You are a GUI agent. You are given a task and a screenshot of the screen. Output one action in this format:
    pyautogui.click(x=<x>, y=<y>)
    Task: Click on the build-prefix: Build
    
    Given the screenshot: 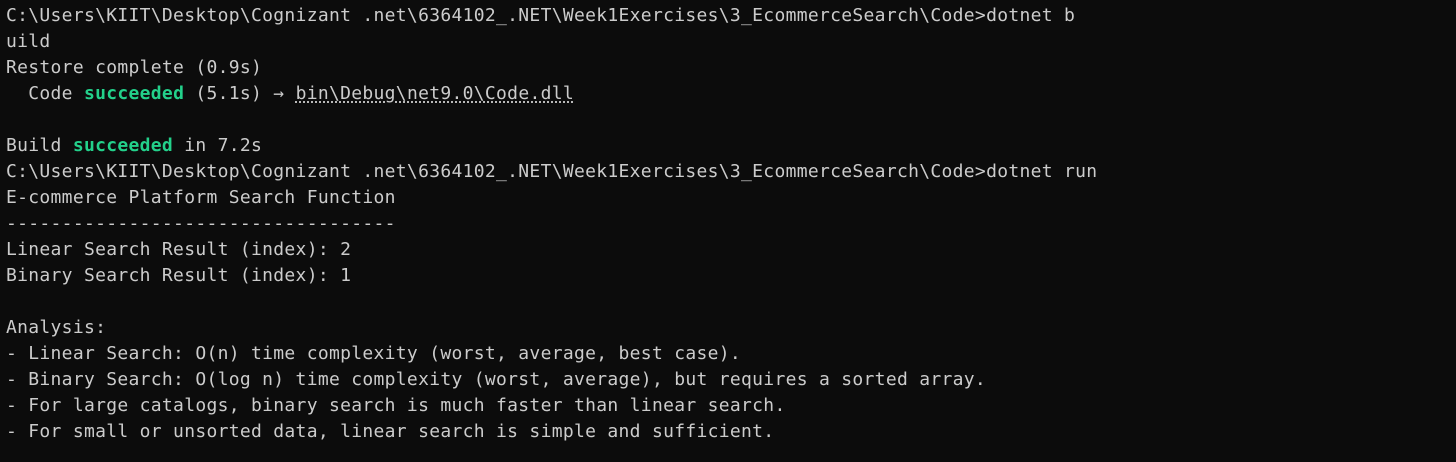 What is the action you would take?
    pyautogui.click(x=39, y=145)
    